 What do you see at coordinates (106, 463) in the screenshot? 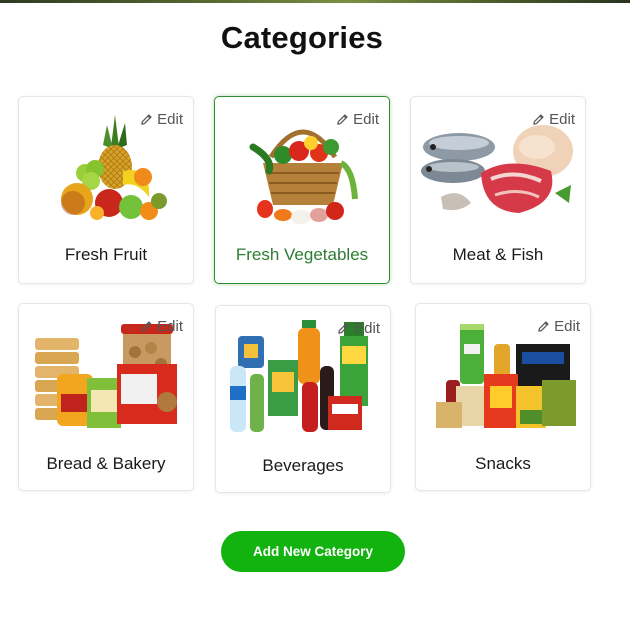
I see `category-name: Bread & Bakery` at bounding box center [106, 463].